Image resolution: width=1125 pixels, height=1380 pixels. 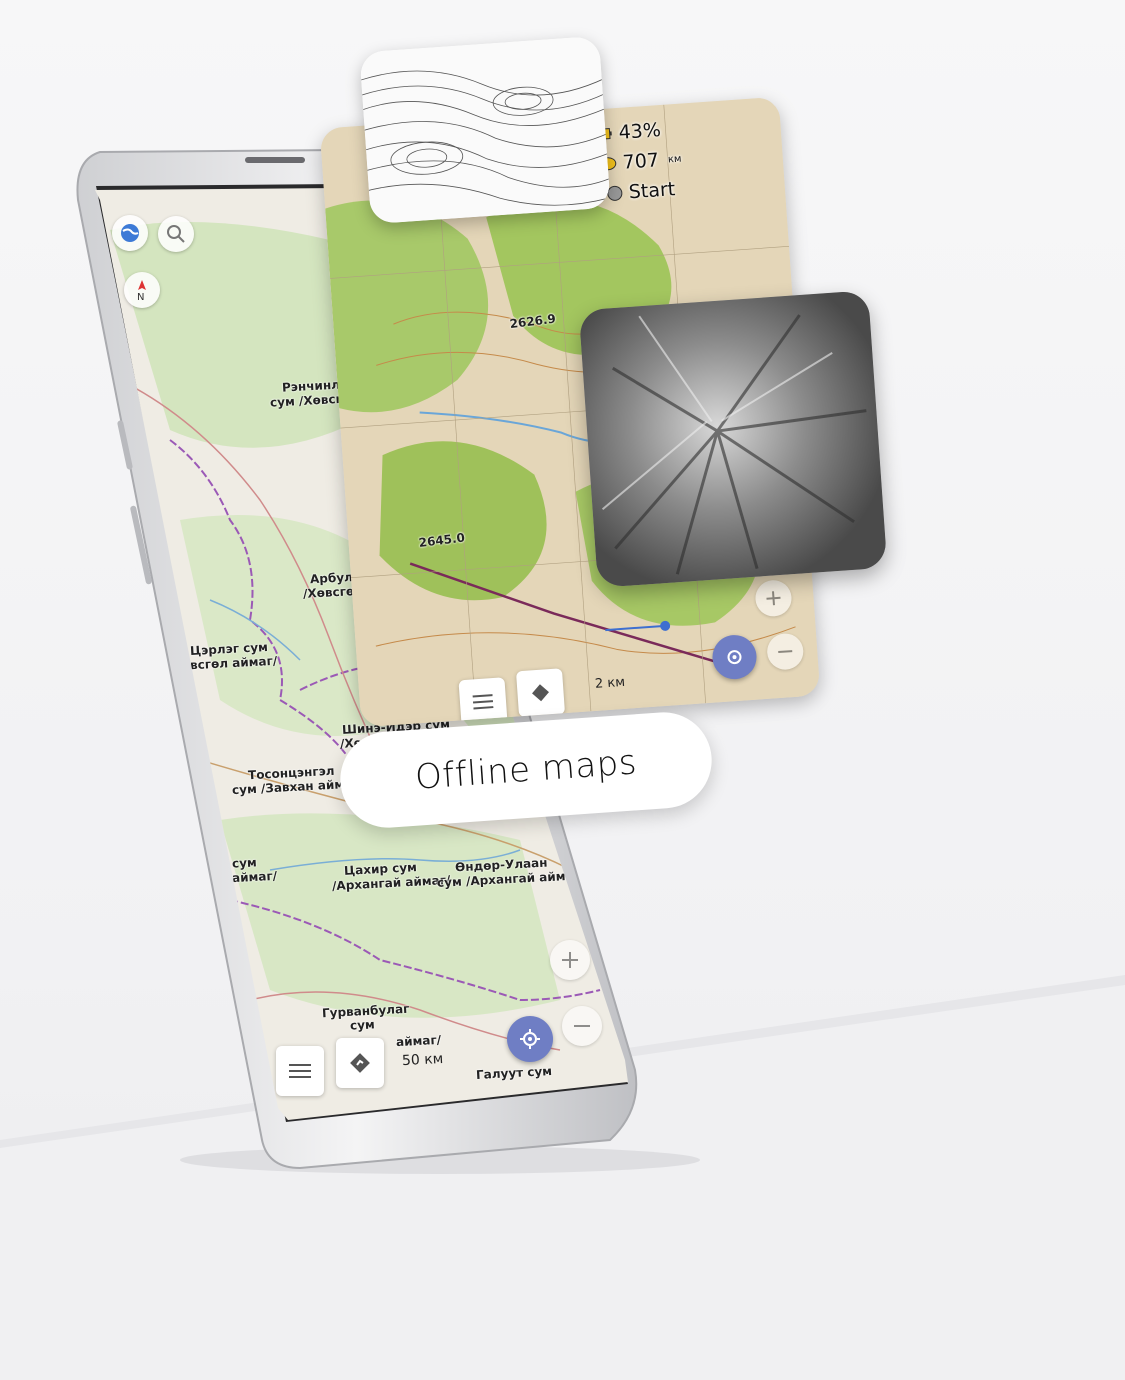 What do you see at coordinates (652, 191) in the screenshot?
I see `start-label: Start` at bounding box center [652, 191].